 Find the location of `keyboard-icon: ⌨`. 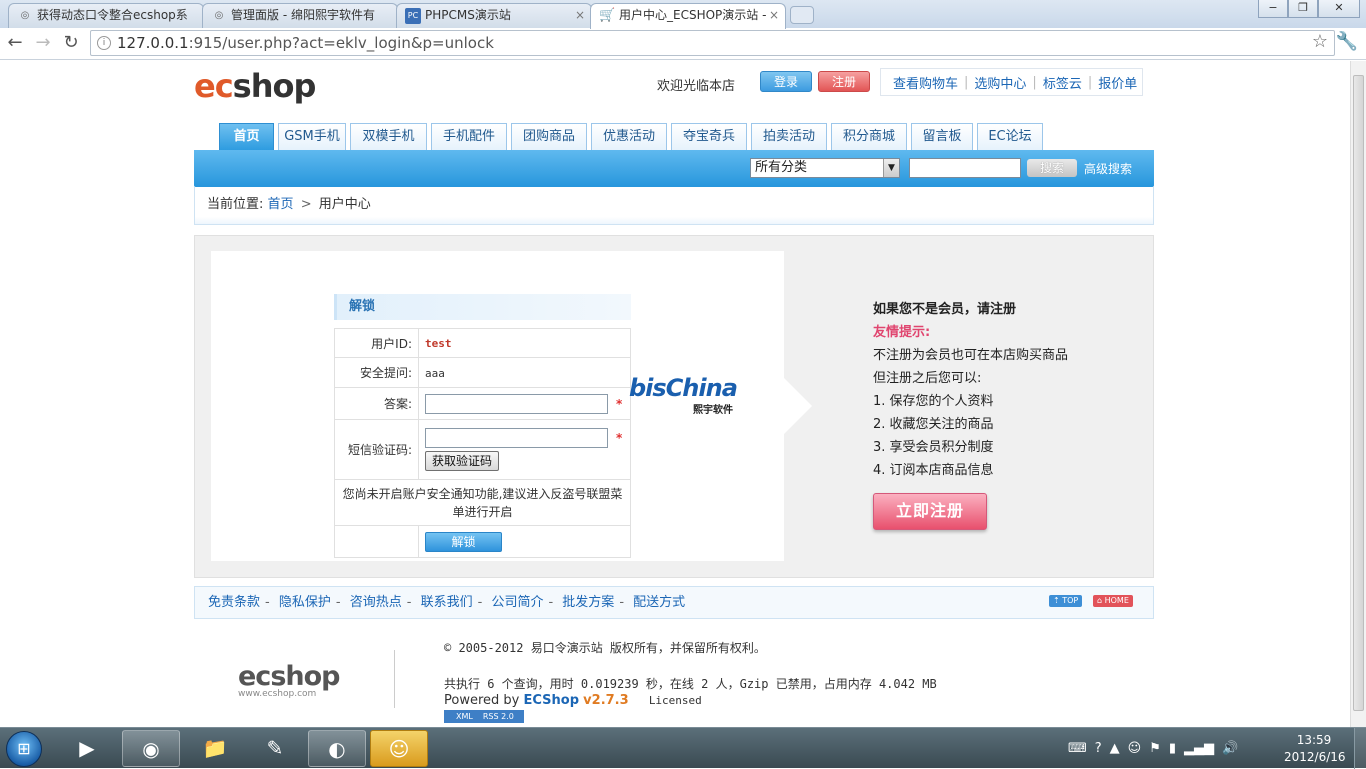

keyboard-icon: ⌨ is located at coordinates (1077, 748).